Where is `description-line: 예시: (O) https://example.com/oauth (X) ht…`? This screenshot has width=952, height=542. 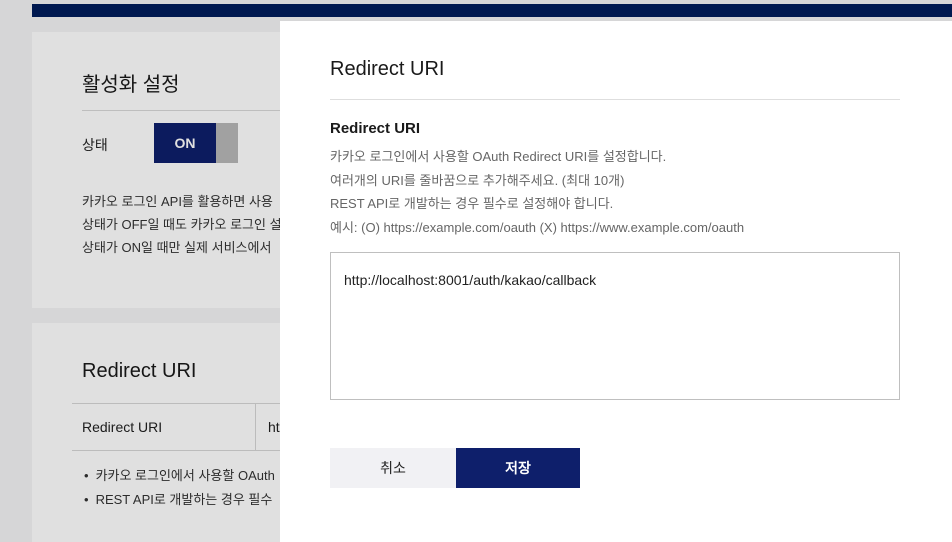
description-line: 예시: (O) https://example.com/oauth (X) ht… is located at coordinates (537, 227).